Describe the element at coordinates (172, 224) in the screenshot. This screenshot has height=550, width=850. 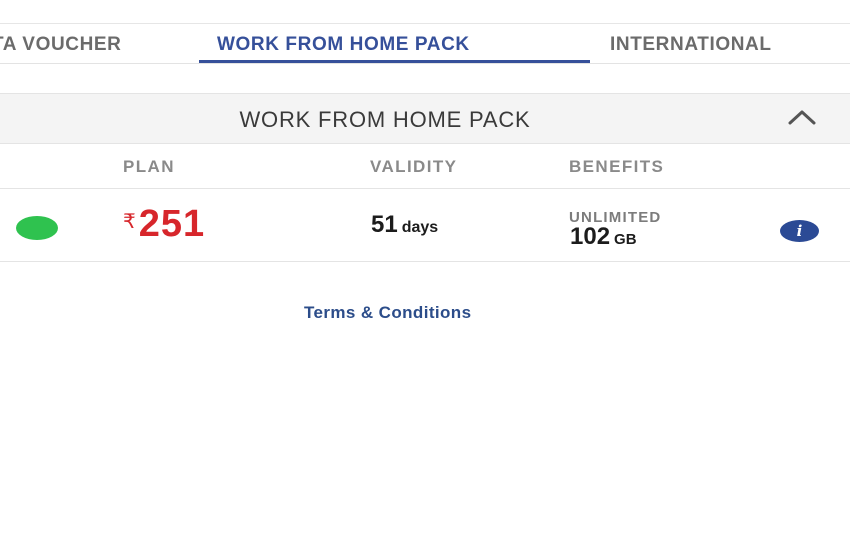
I see `price-amount: 251` at that location.